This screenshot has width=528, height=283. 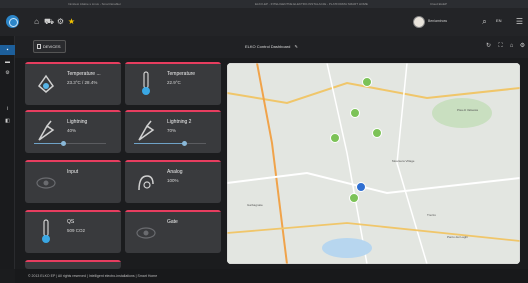 I want to click on map-place-label: Moarsera Village, so click(x=403, y=161).